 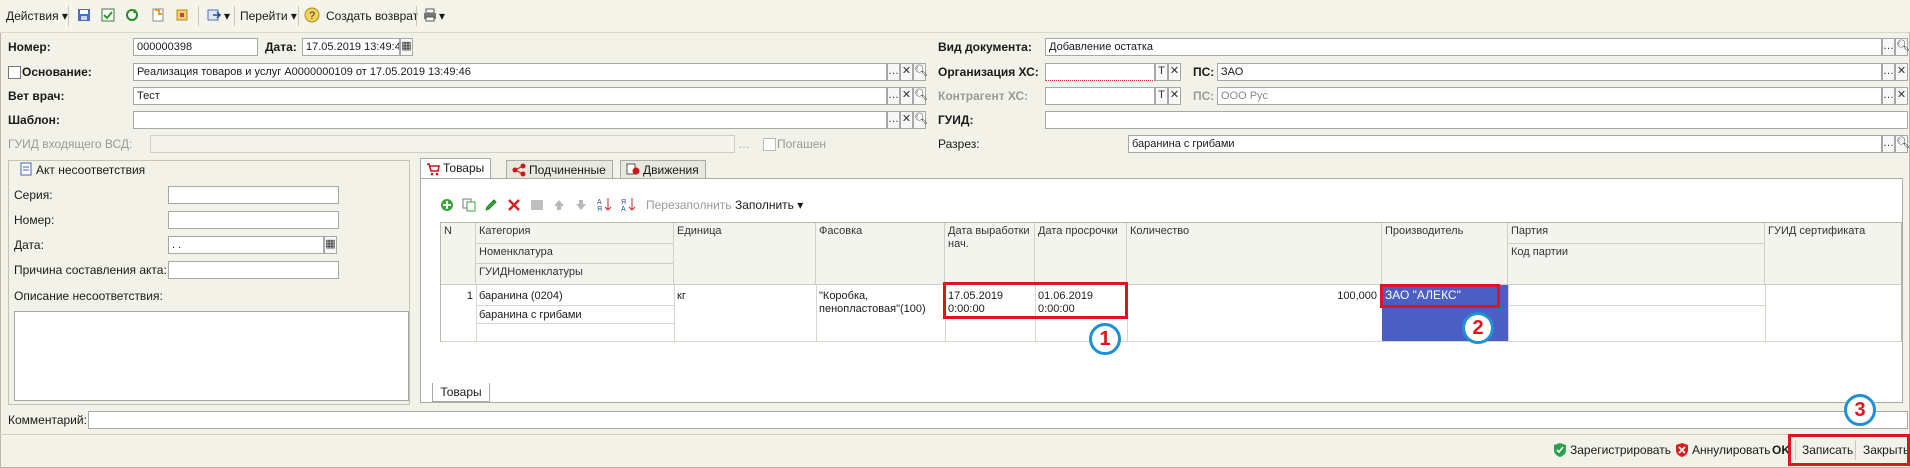 What do you see at coordinates (211, 356) in the screenshot?
I see `description-field` at bounding box center [211, 356].